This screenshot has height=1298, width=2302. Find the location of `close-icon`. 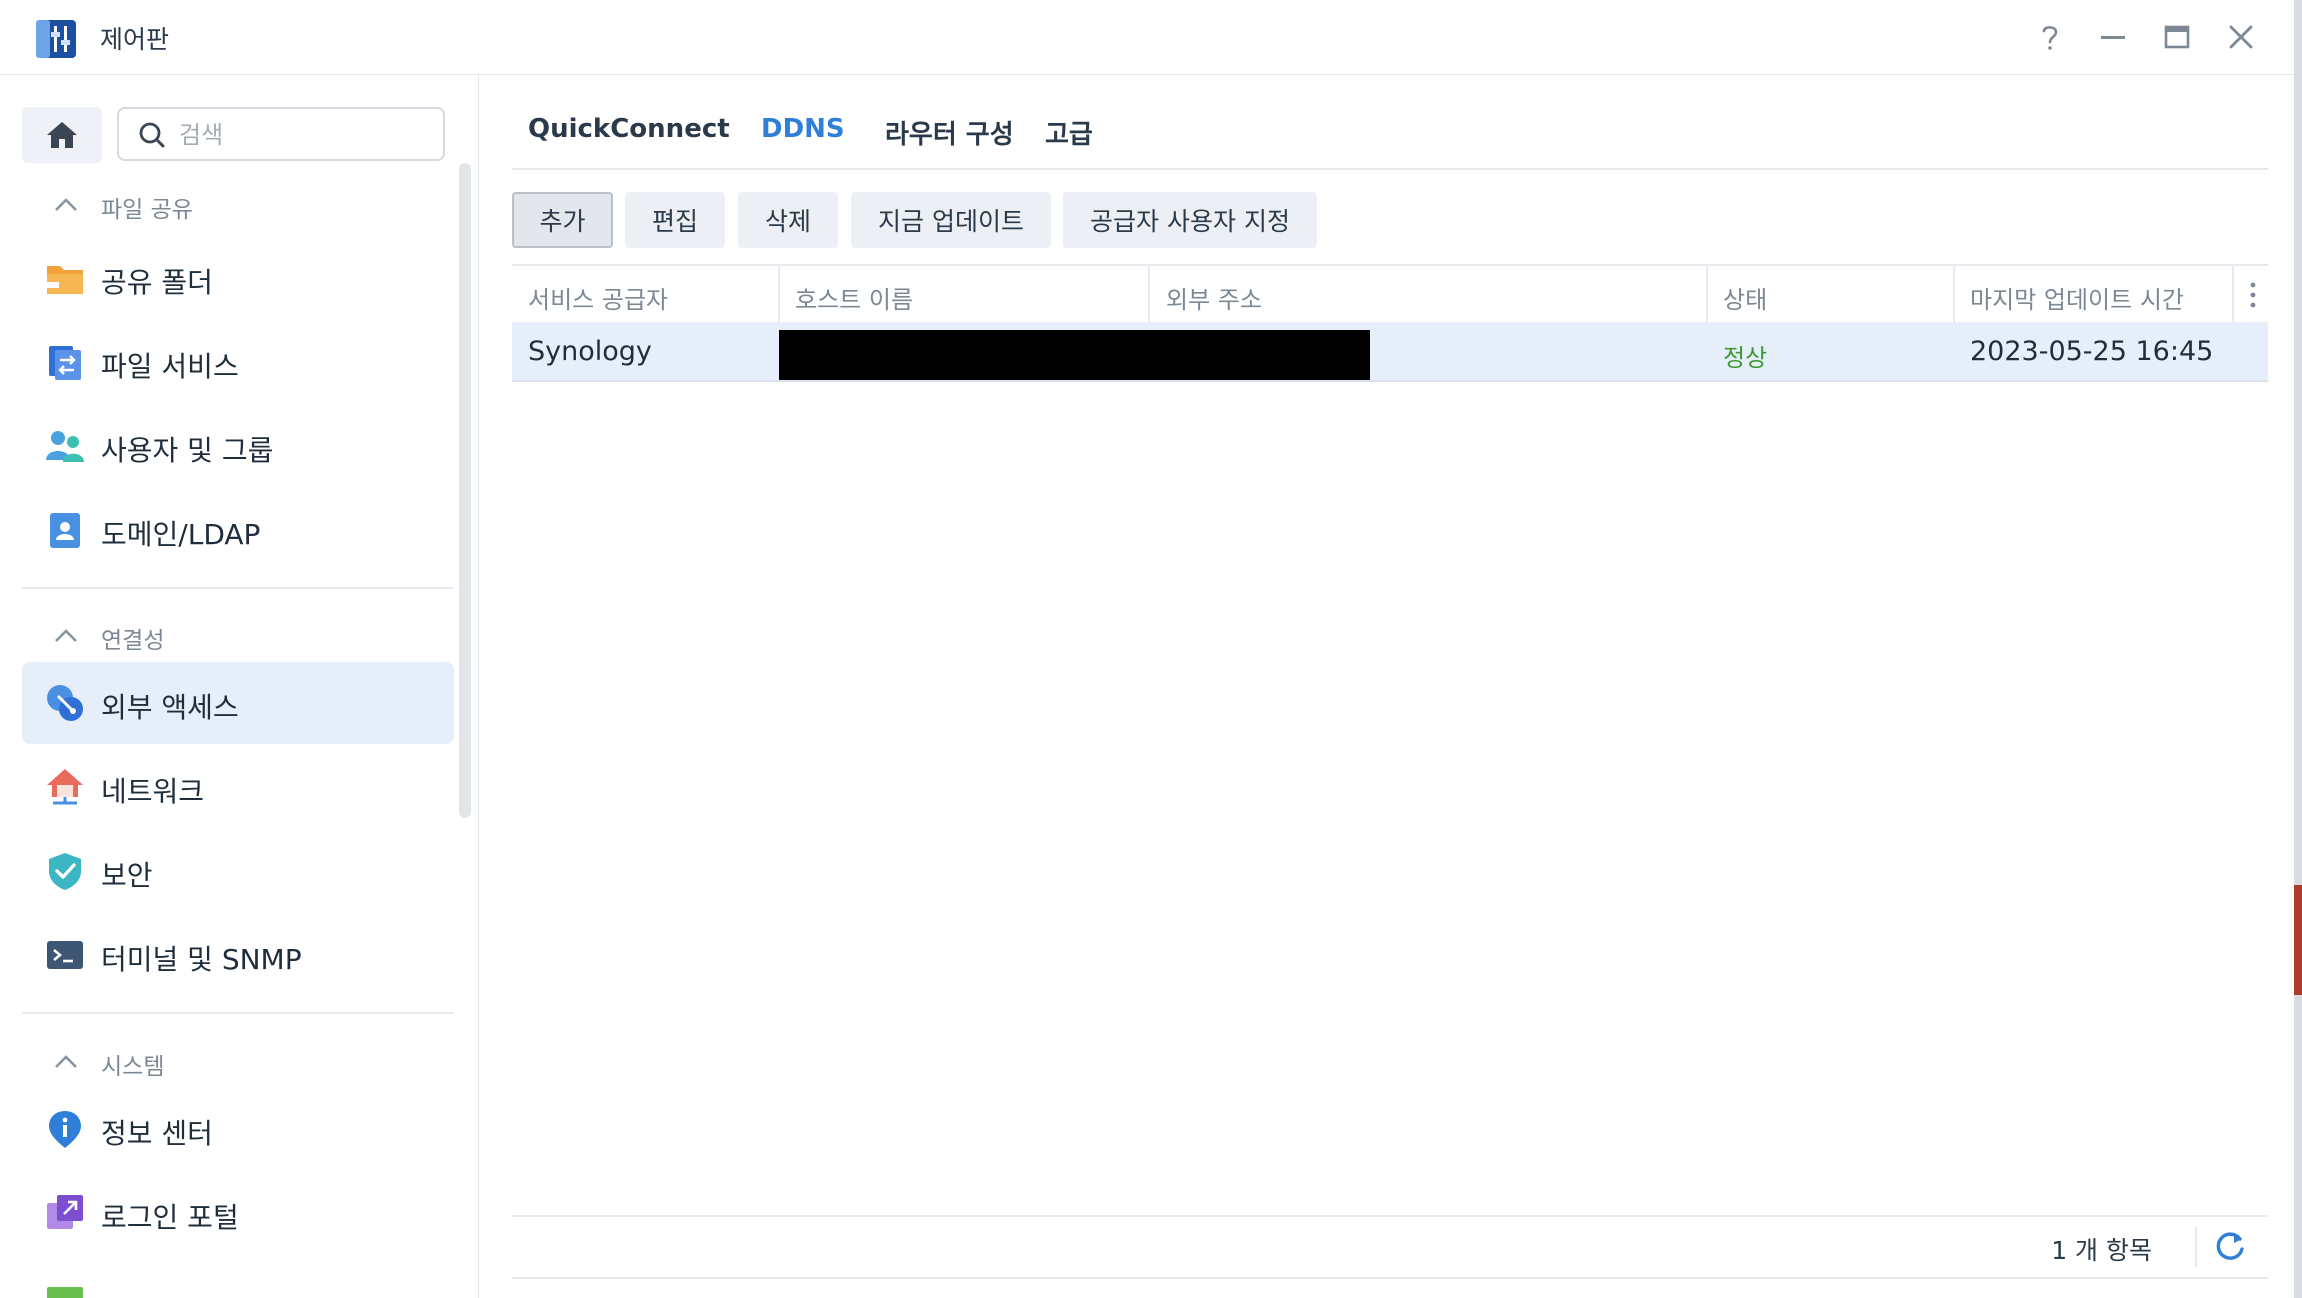

close-icon is located at coordinates (2241, 37).